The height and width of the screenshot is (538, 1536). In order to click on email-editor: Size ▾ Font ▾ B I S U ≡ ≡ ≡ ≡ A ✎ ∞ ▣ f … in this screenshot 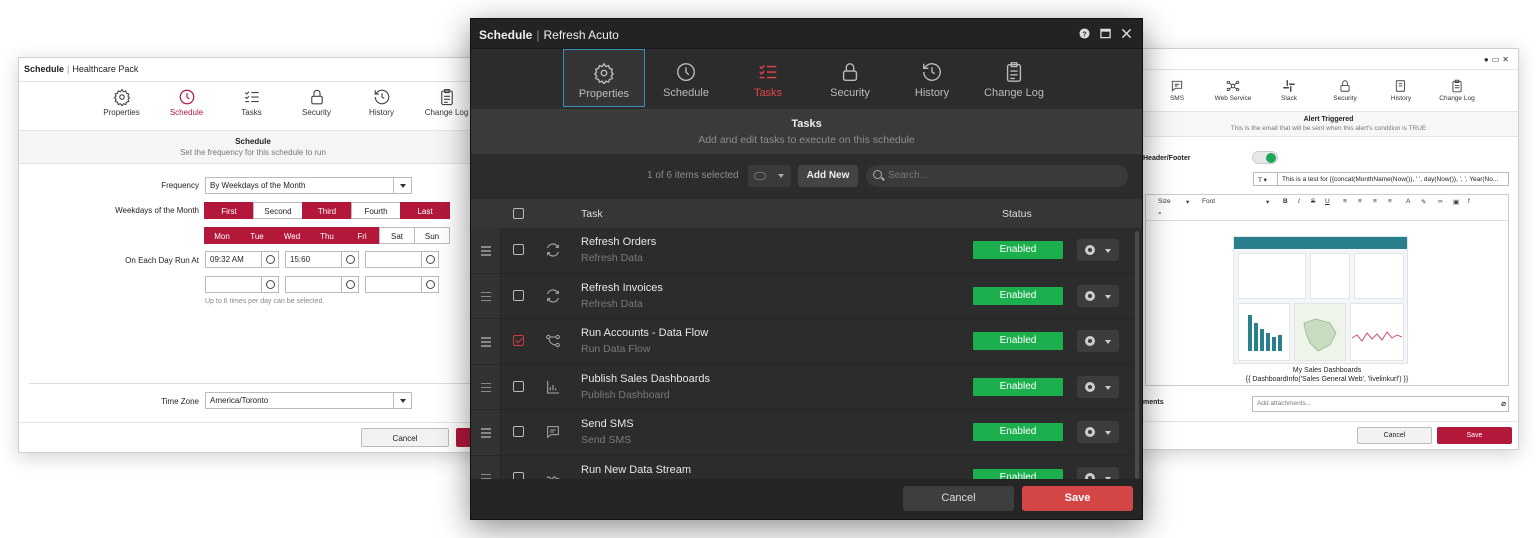, I will do `click(1327, 290)`.